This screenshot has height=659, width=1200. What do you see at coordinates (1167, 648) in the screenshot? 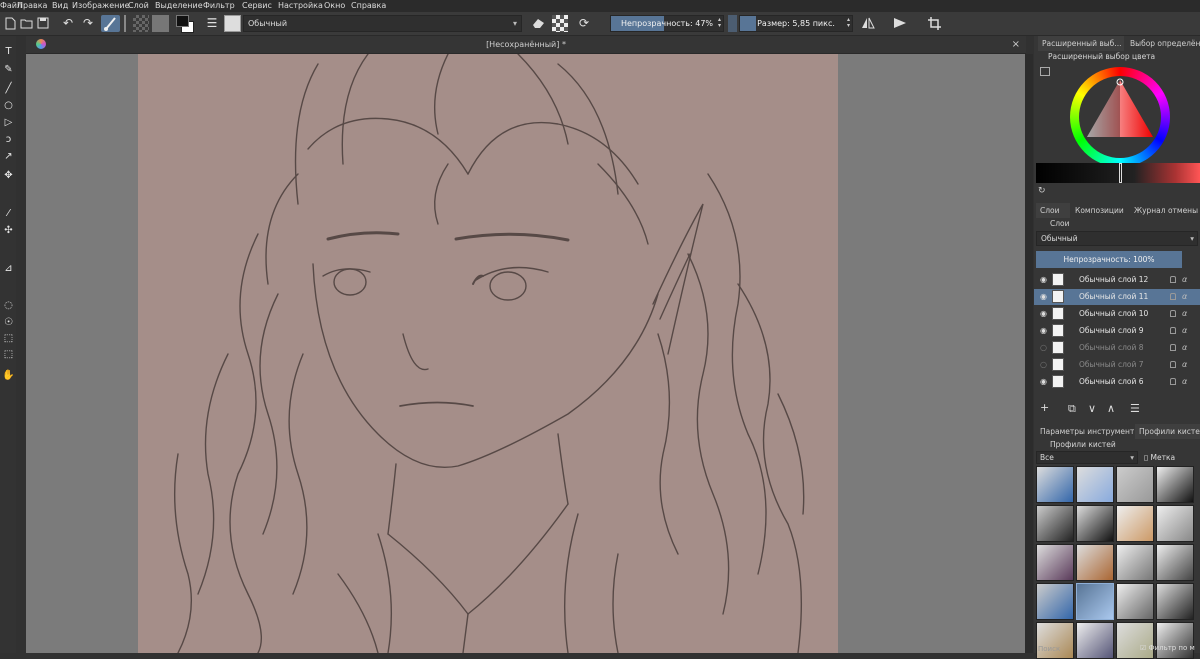
I see `filter-by-tag-checkbox: ☑ Фильтр по м` at bounding box center [1167, 648].